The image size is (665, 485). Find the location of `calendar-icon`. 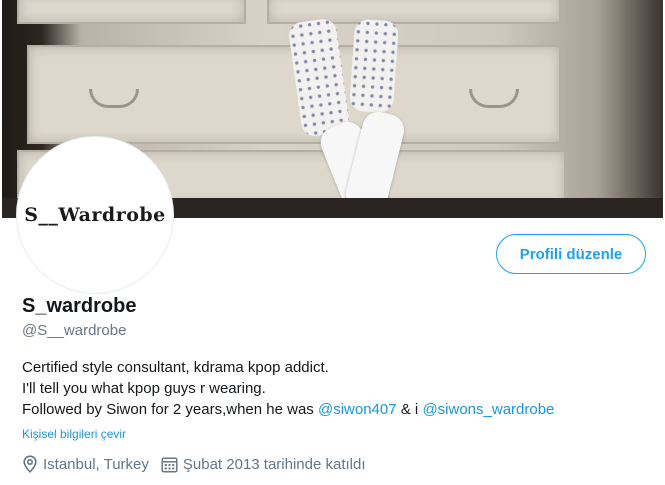

calendar-icon is located at coordinates (169, 464).